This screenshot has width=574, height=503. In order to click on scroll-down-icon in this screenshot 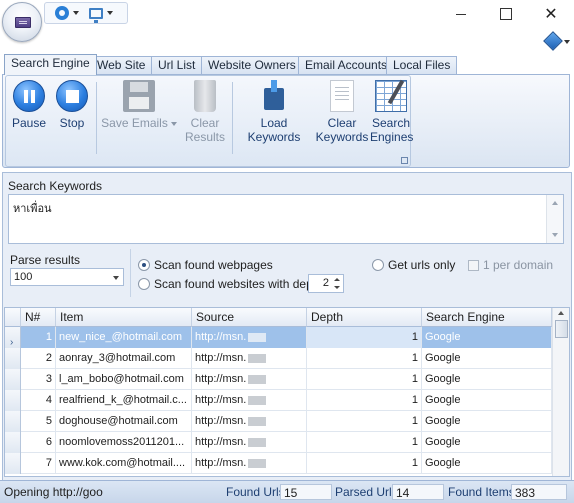, I will do `click(555, 235)`.